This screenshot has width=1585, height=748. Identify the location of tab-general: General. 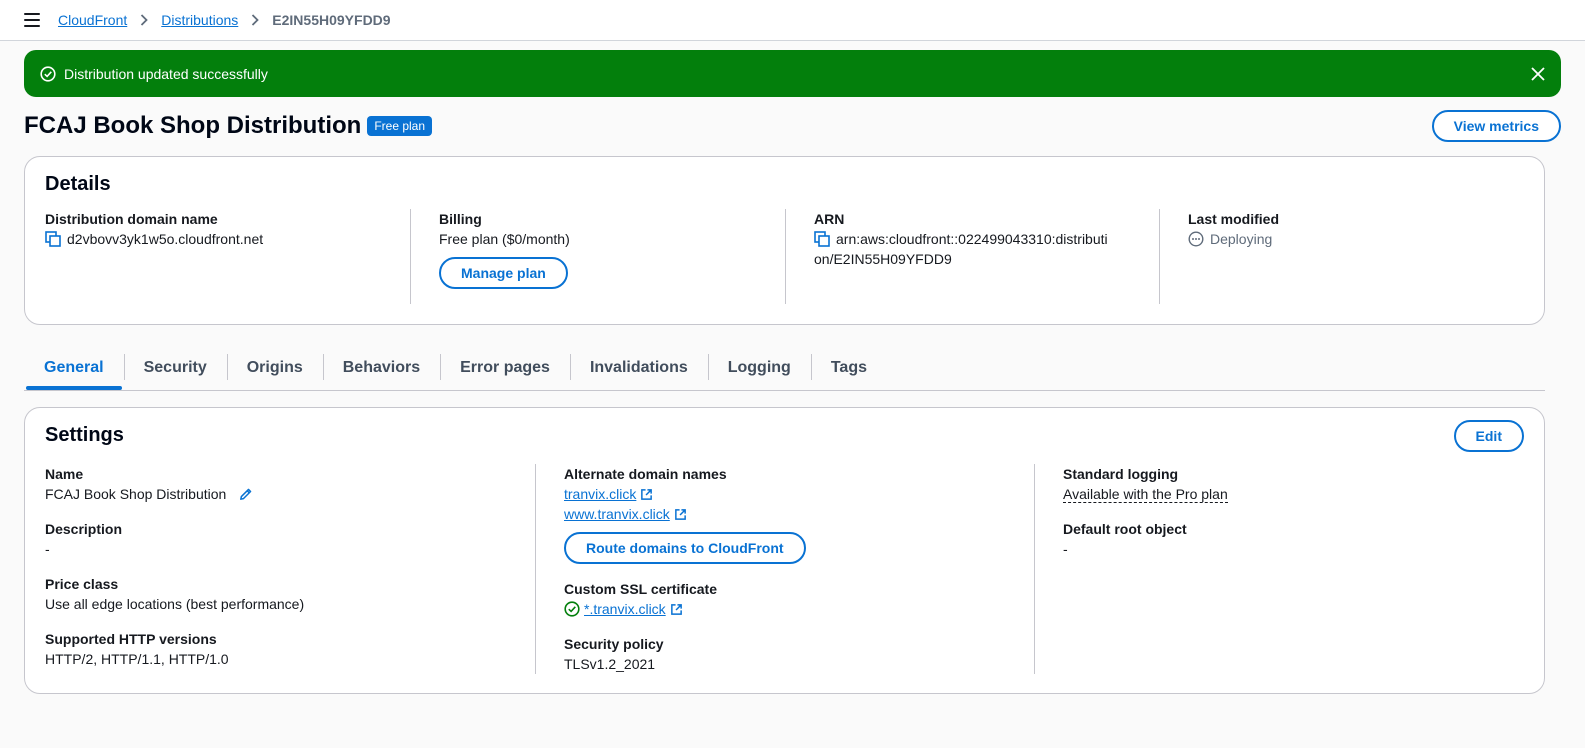
(74, 369).